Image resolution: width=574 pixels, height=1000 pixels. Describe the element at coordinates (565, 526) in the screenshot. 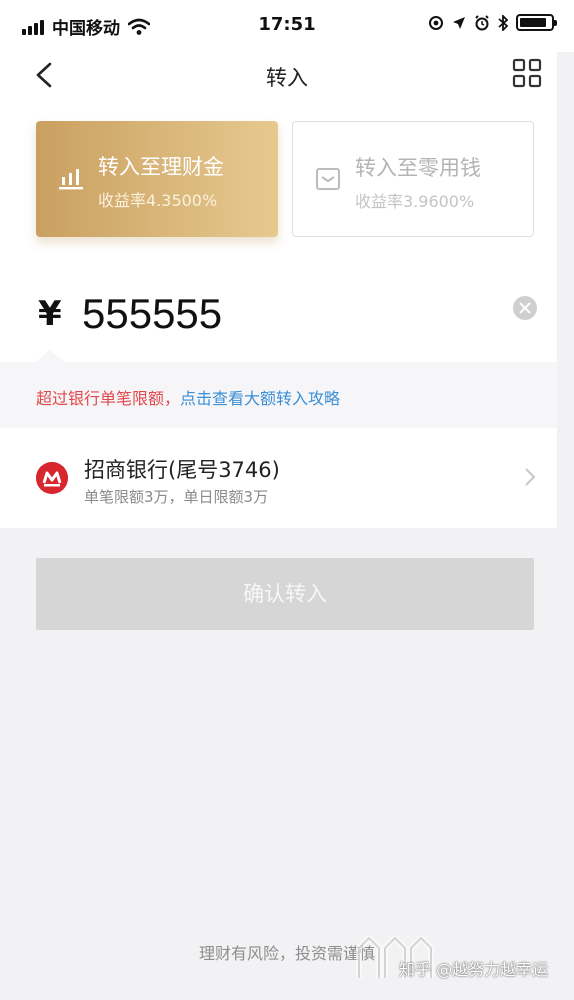

I see `right-edge` at that location.